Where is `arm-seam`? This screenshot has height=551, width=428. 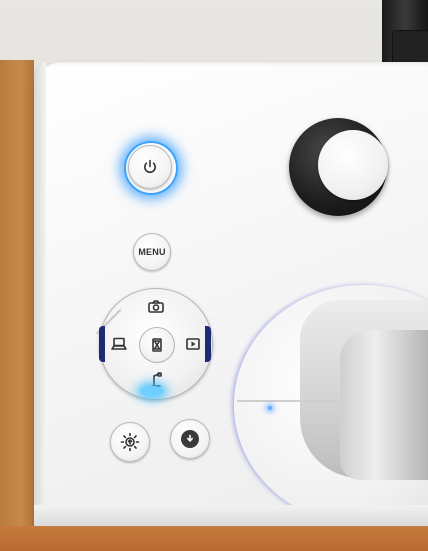
arm-seam is located at coordinates (292, 401).